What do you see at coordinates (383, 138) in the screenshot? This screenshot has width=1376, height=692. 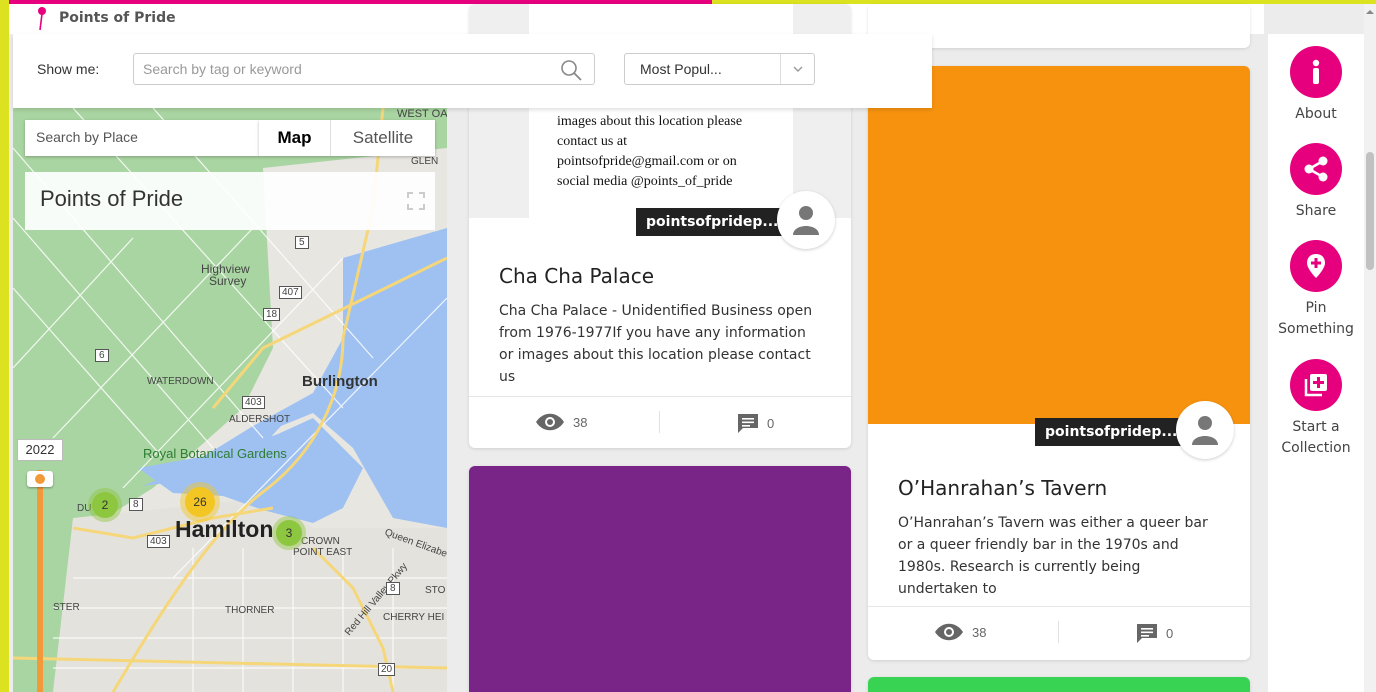 I see `satellite-view-button: Satellite` at bounding box center [383, 138].